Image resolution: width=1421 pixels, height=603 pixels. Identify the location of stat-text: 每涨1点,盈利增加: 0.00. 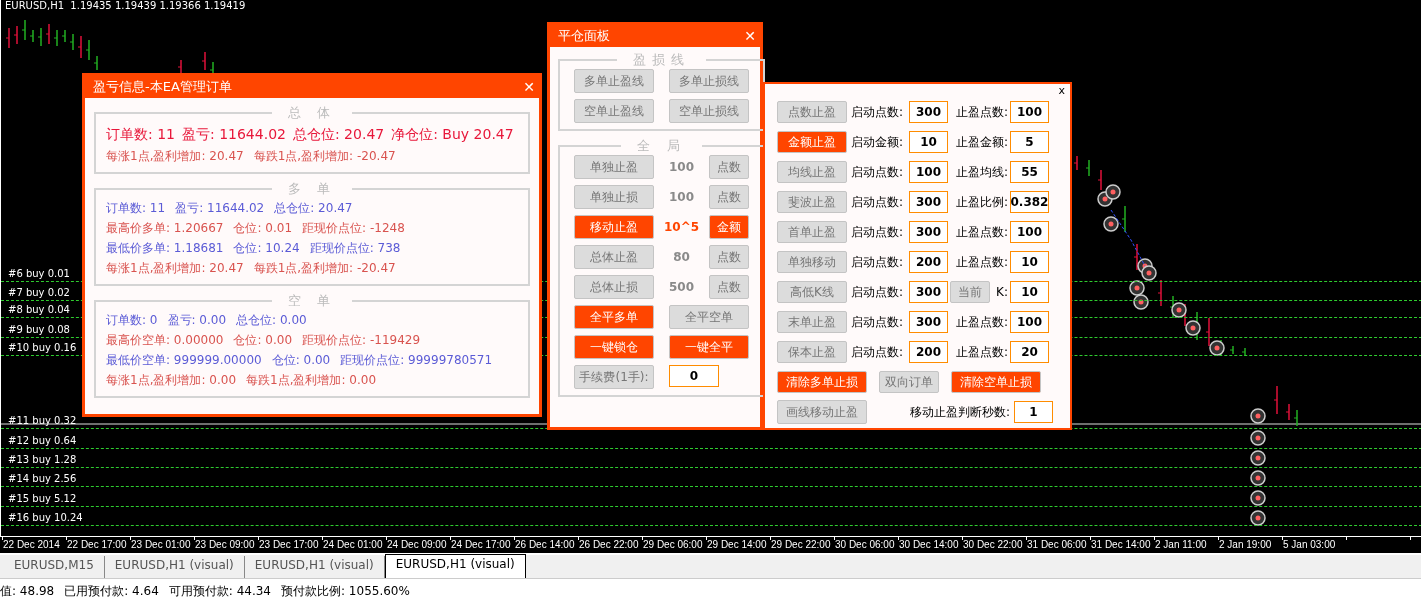
(171, 380).